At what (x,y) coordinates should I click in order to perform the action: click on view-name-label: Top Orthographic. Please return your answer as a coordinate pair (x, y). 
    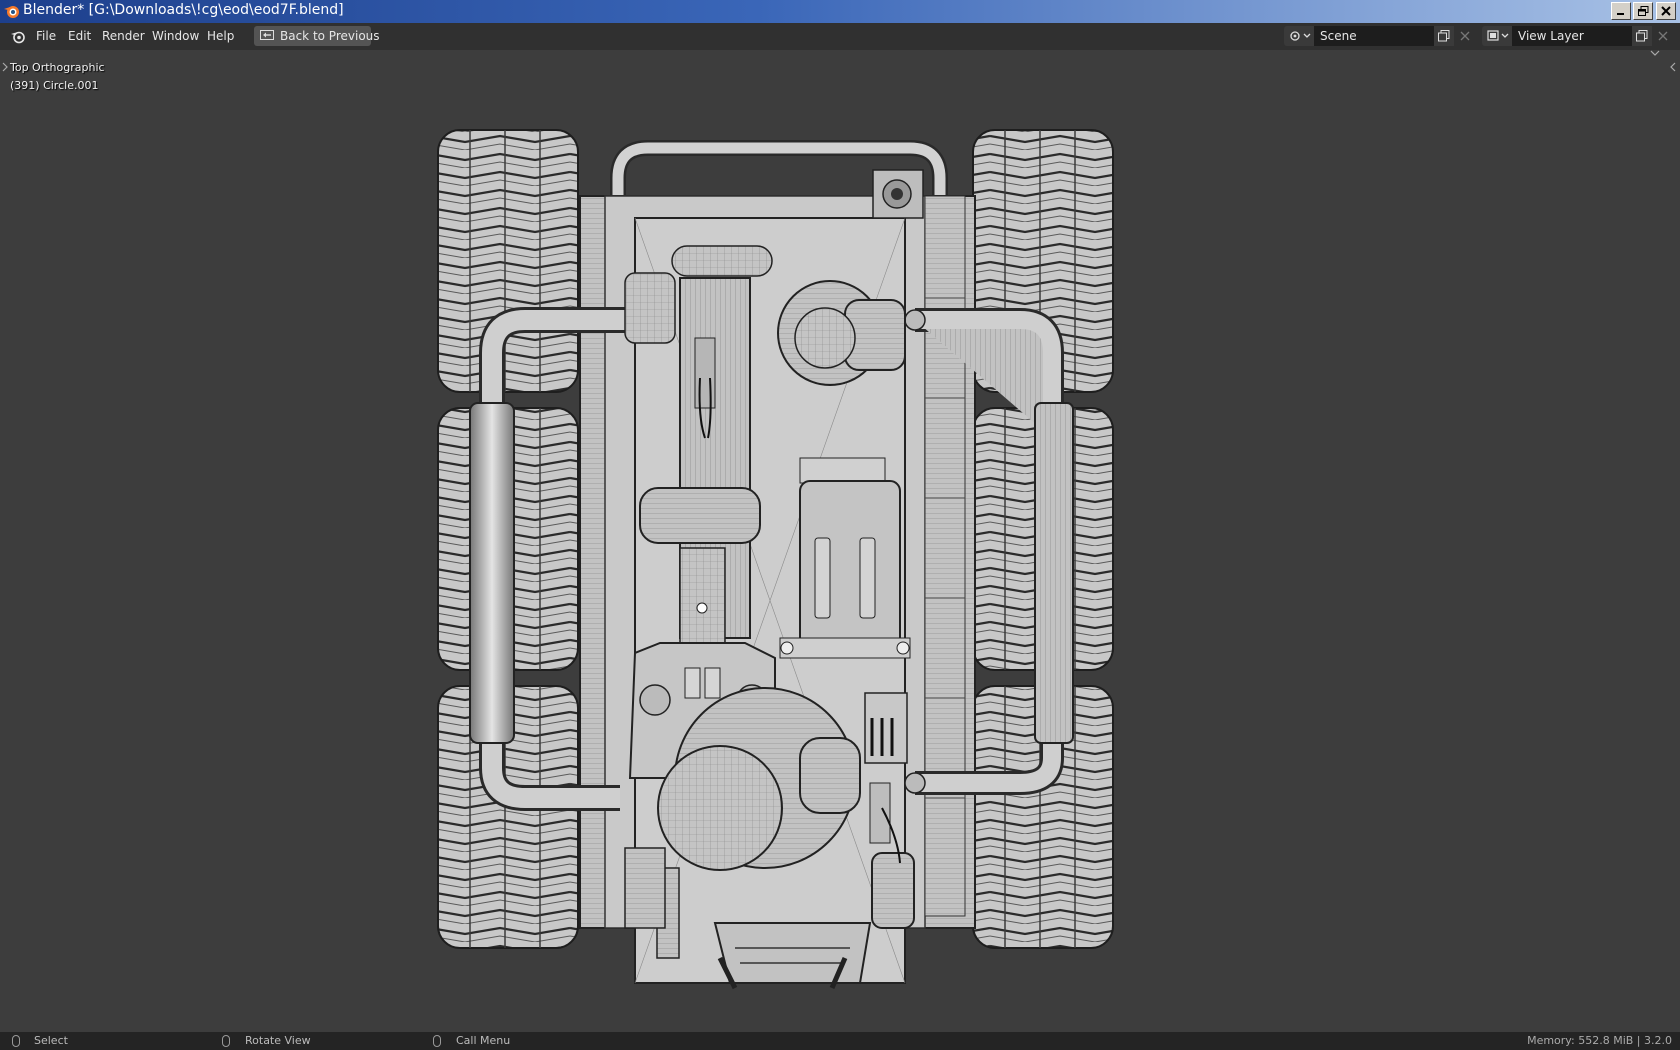
    Looking at the image, I should click on (57, 67).